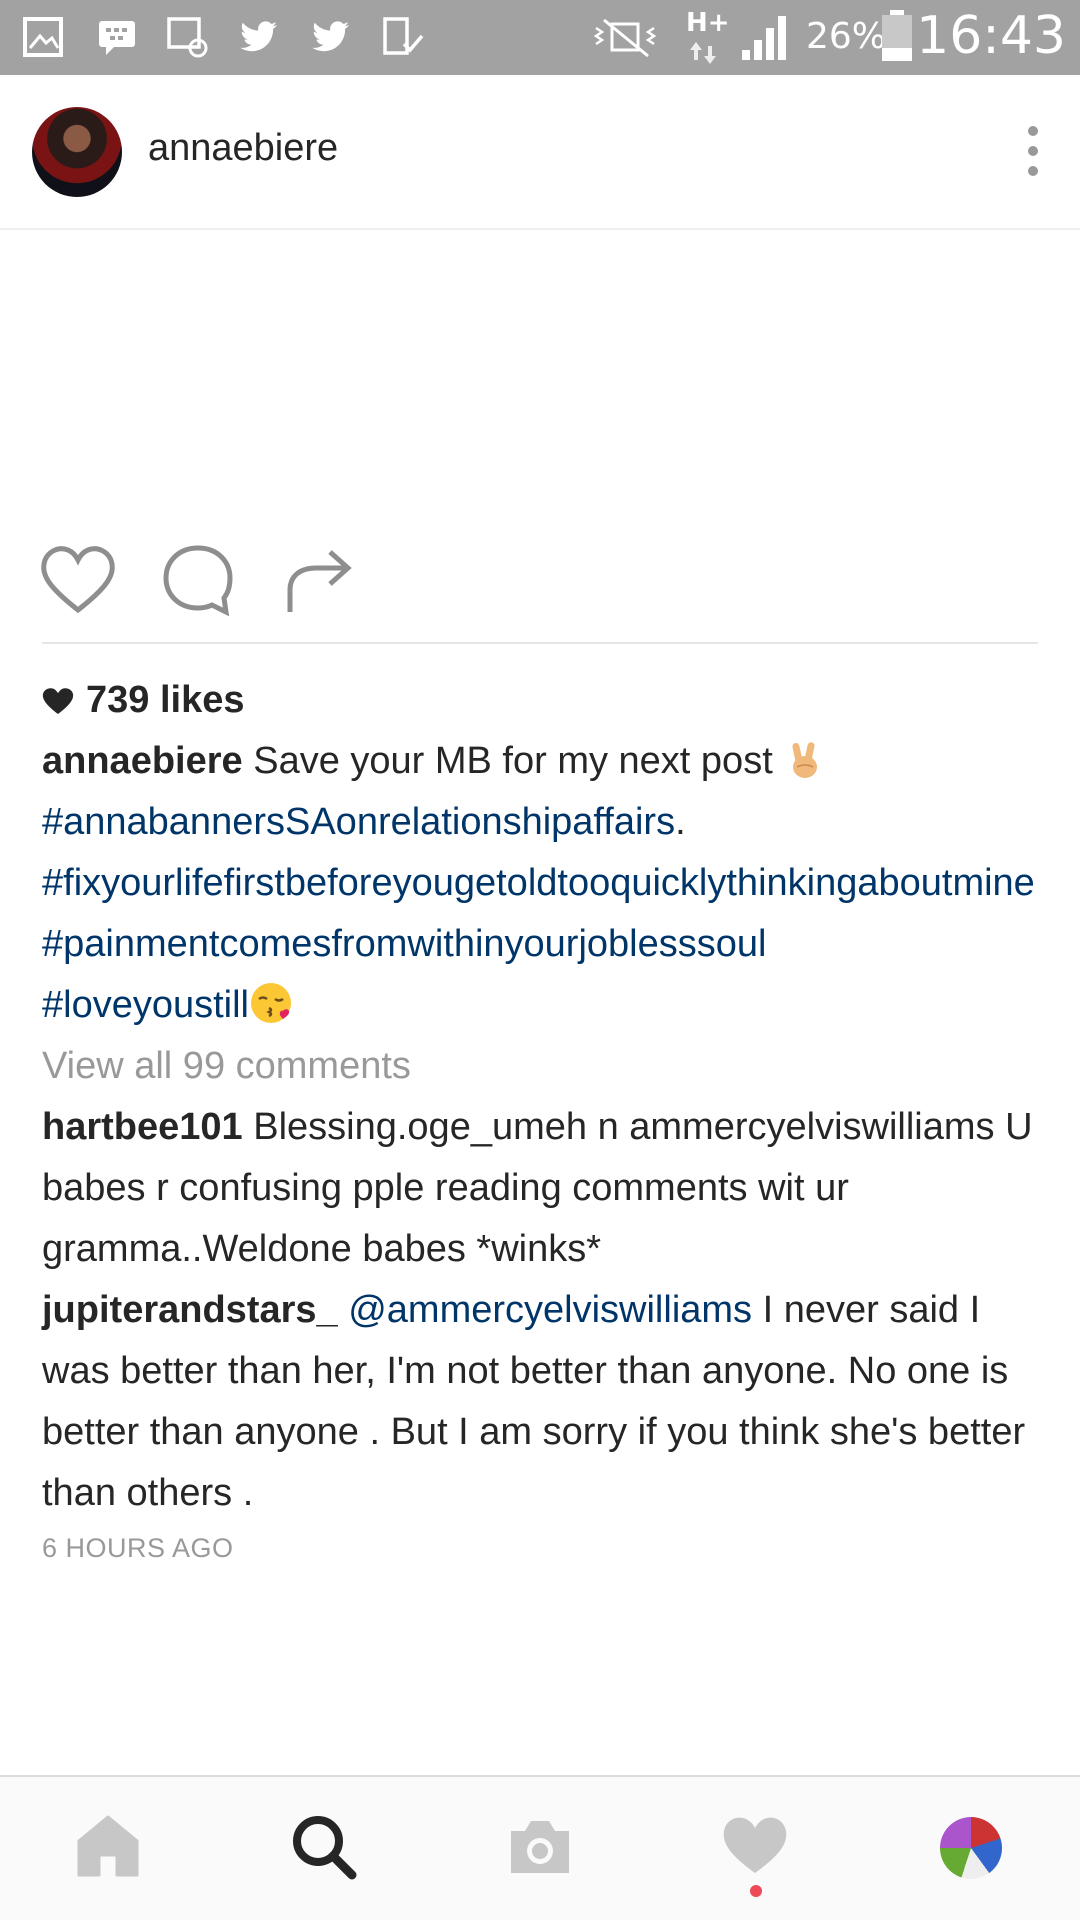 Image resolution: width=1080 pixels, height=1920 pixels. I want to click on data-arrows-icon, so click(703, 53).